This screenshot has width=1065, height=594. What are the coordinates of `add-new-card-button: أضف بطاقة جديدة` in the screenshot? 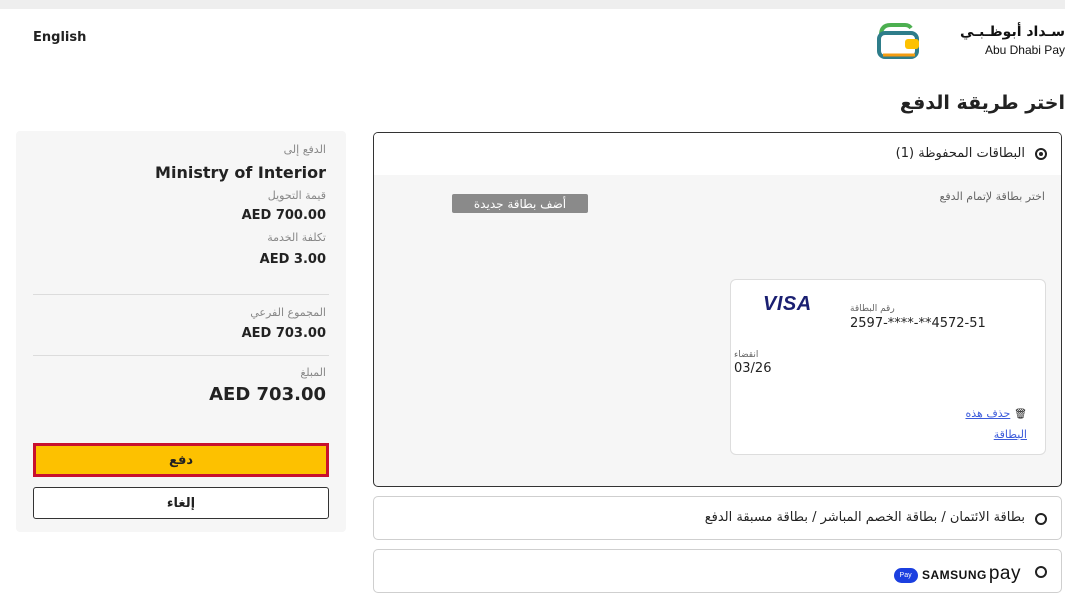 It's located at (520, 203).